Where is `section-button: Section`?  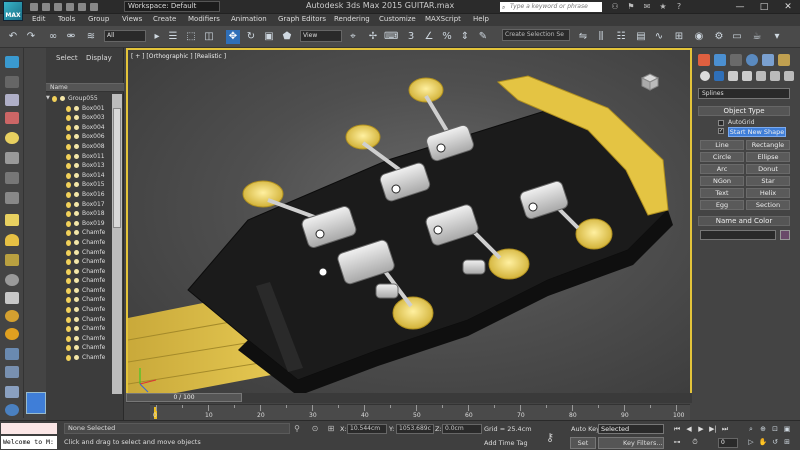
section-button: Section is located at coordinates (768, 205).